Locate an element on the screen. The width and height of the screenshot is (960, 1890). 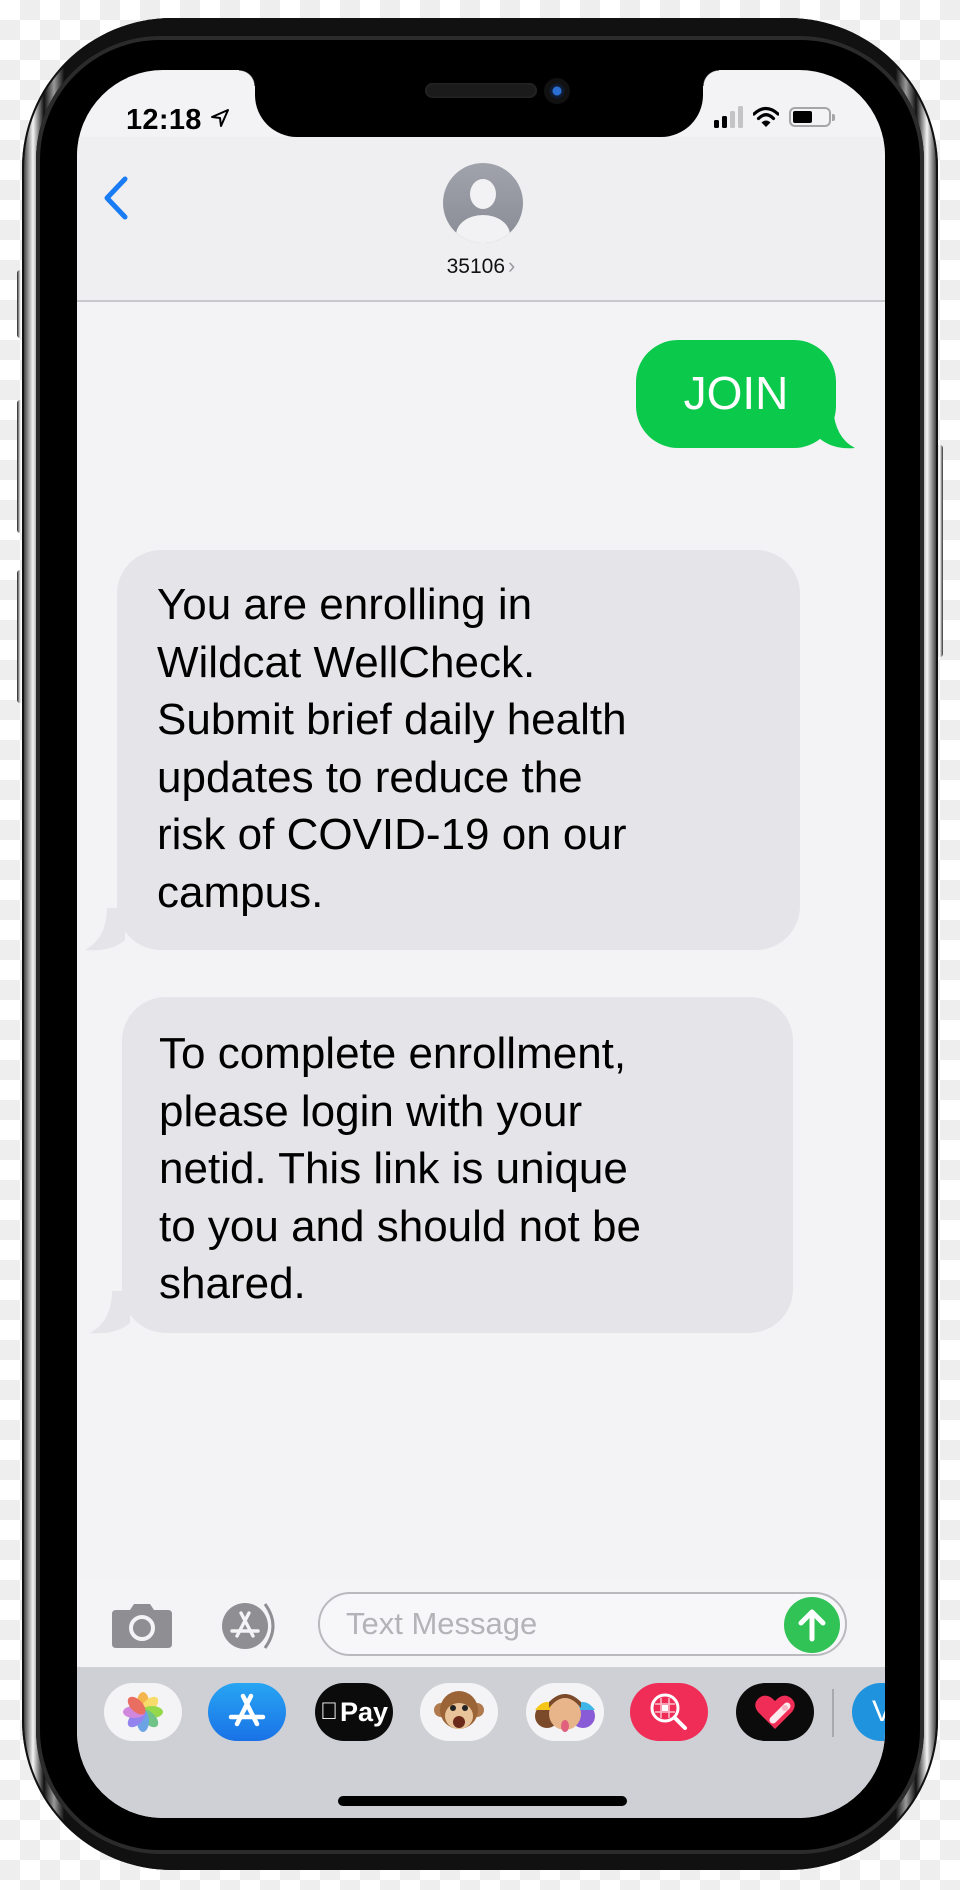
imessage-app-drawer: Pay is located at coordinates (481, 1742).